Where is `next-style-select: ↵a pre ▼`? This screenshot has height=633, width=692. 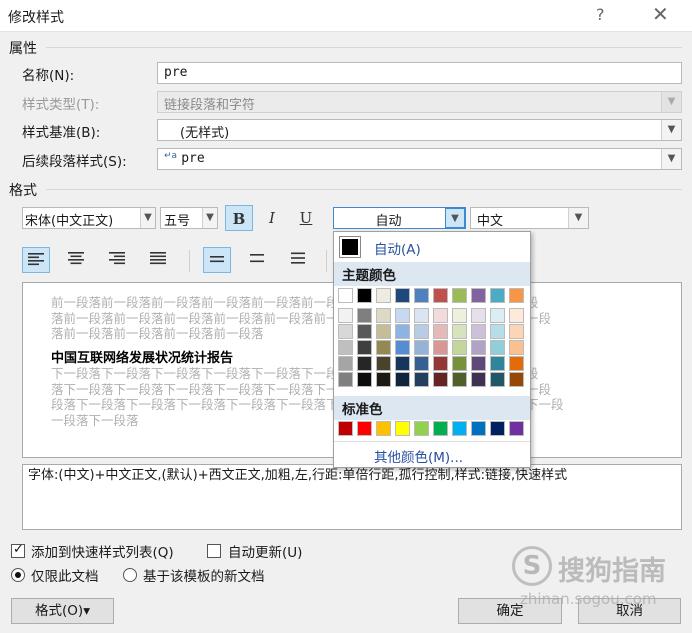
next-style-select: ↵a pre ▼ is located at coordinates (419, 159).